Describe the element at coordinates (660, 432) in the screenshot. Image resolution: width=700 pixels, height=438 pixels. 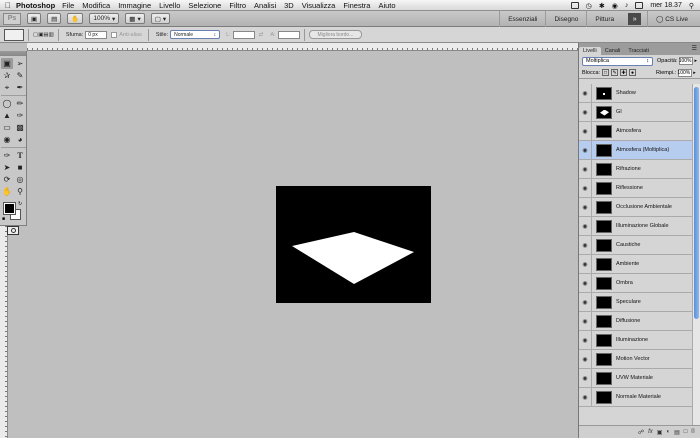
I see `mask-icon: ▣` at that location.